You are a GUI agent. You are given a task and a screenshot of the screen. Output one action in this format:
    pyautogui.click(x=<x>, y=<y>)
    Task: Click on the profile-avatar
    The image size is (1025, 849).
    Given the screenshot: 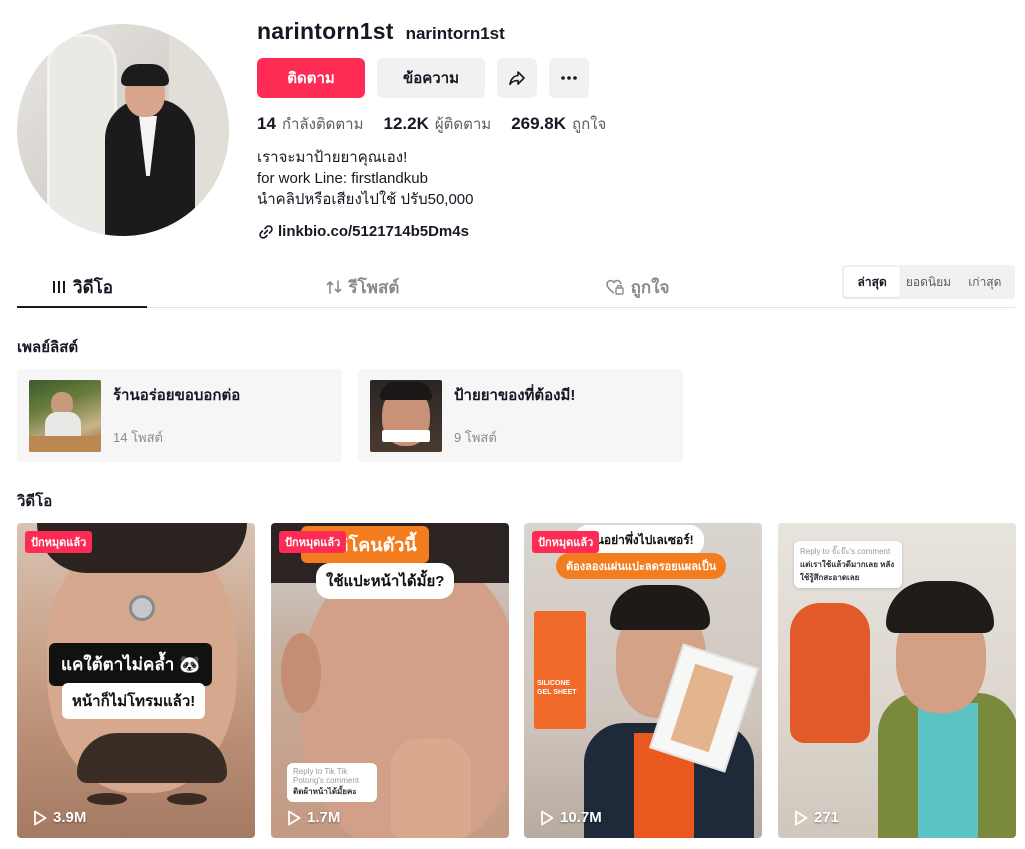 What is the action you would take?
    pyautogui.click(x=123, y=130)
    